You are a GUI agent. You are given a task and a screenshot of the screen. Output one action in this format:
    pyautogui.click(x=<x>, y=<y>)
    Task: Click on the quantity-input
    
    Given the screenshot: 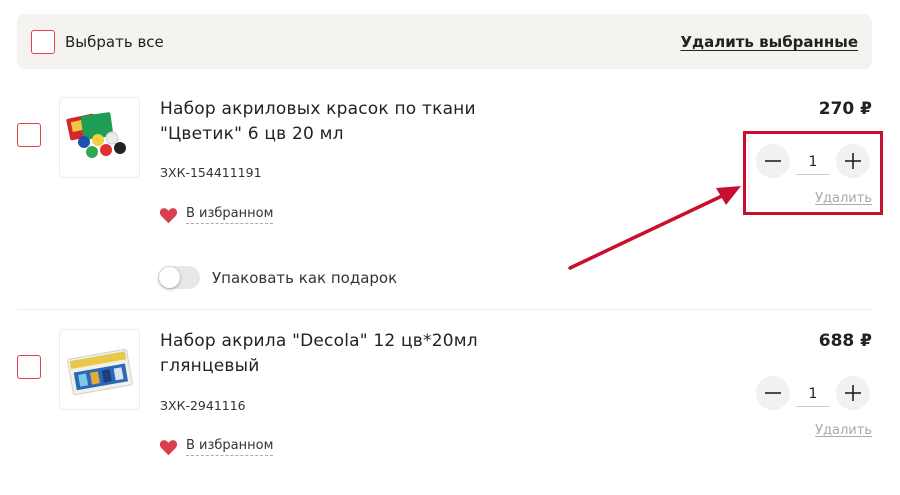 What is the action you would take?
    pyautogui.click(x=813, y=394)
    